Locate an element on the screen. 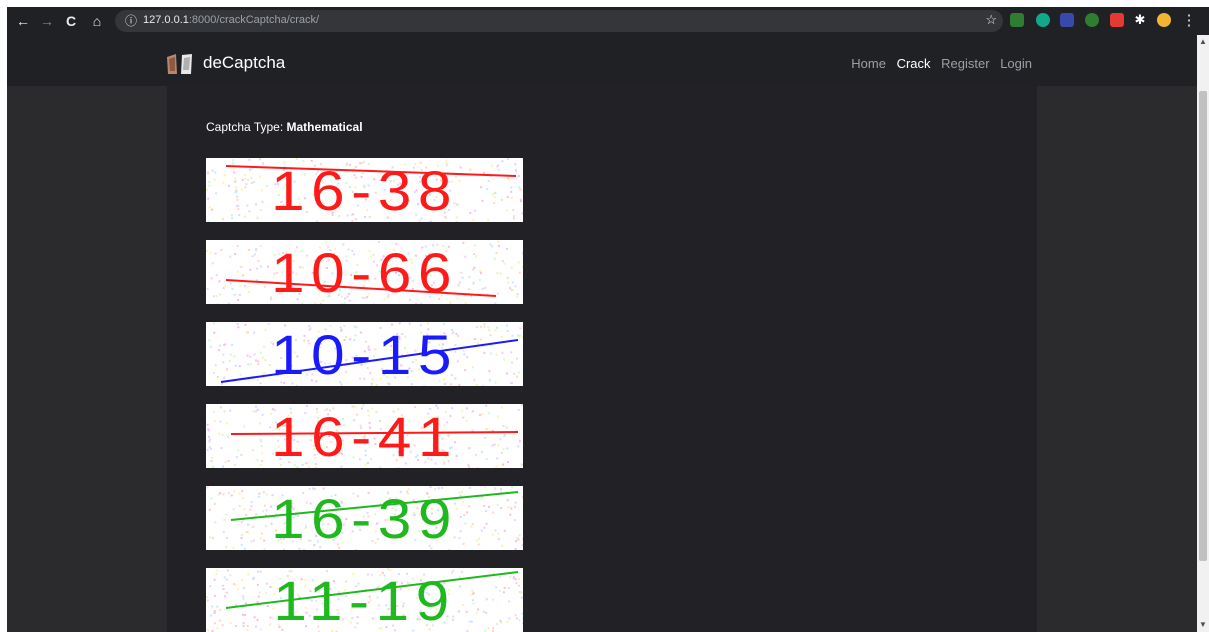 The width and height of the screenshot is (1209, 632). scroll-up-icon: ▲ is located at coordinates (1203, 42).